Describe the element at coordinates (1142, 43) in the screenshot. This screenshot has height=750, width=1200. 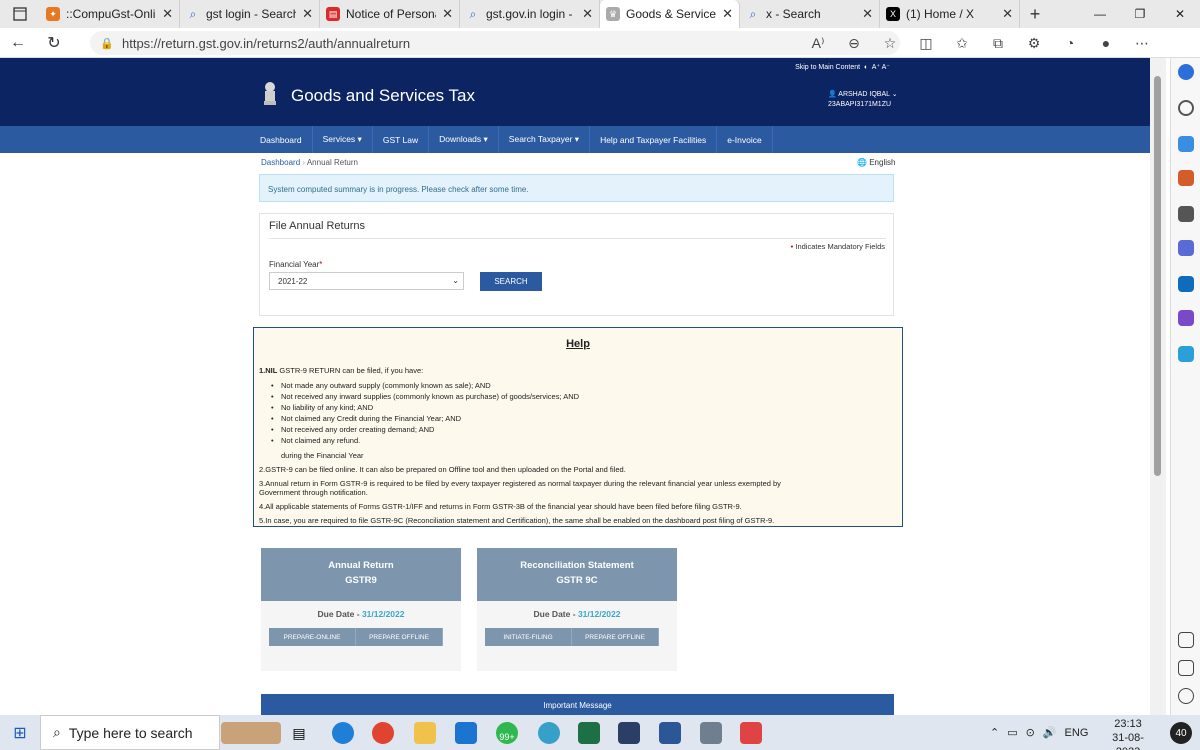
I see `more-menu-icon: ⋯` at that location.